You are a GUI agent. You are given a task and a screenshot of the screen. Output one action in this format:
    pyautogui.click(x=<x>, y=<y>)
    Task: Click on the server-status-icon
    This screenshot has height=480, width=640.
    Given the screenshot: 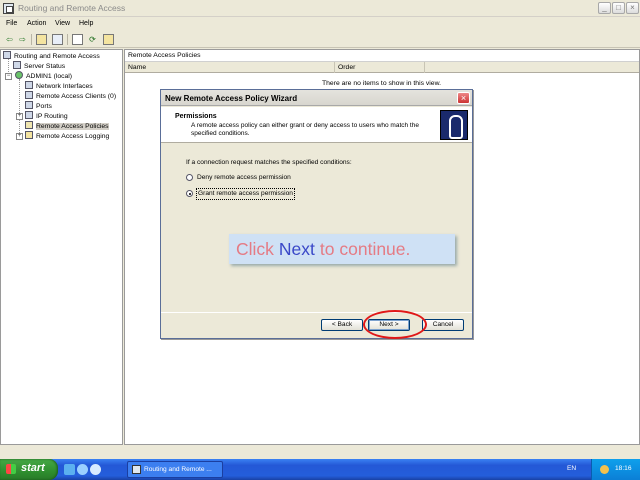 What is the action you would take?
    pyautogui.click(x=17, y=65)
    